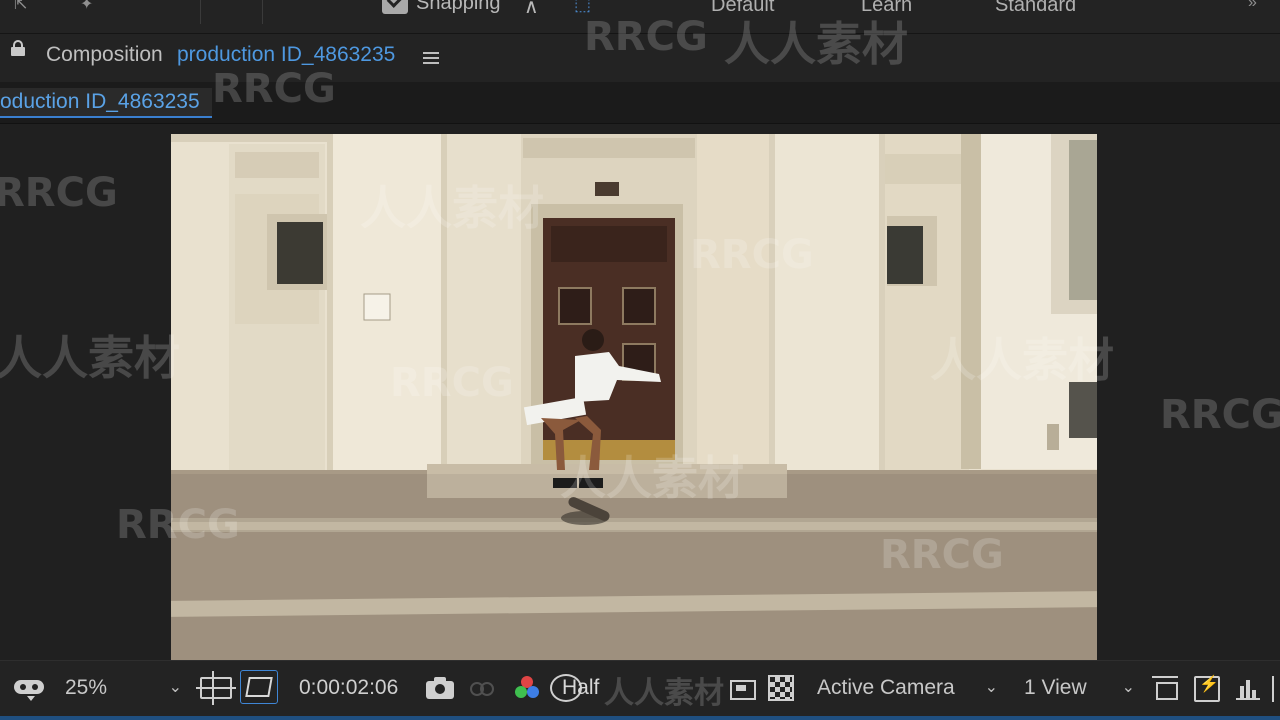 The image size is (1280, 720). Describe the element at coordinates (259, 687) in the screenshot. I see `transparency-grid-toggle-icon` at that location.